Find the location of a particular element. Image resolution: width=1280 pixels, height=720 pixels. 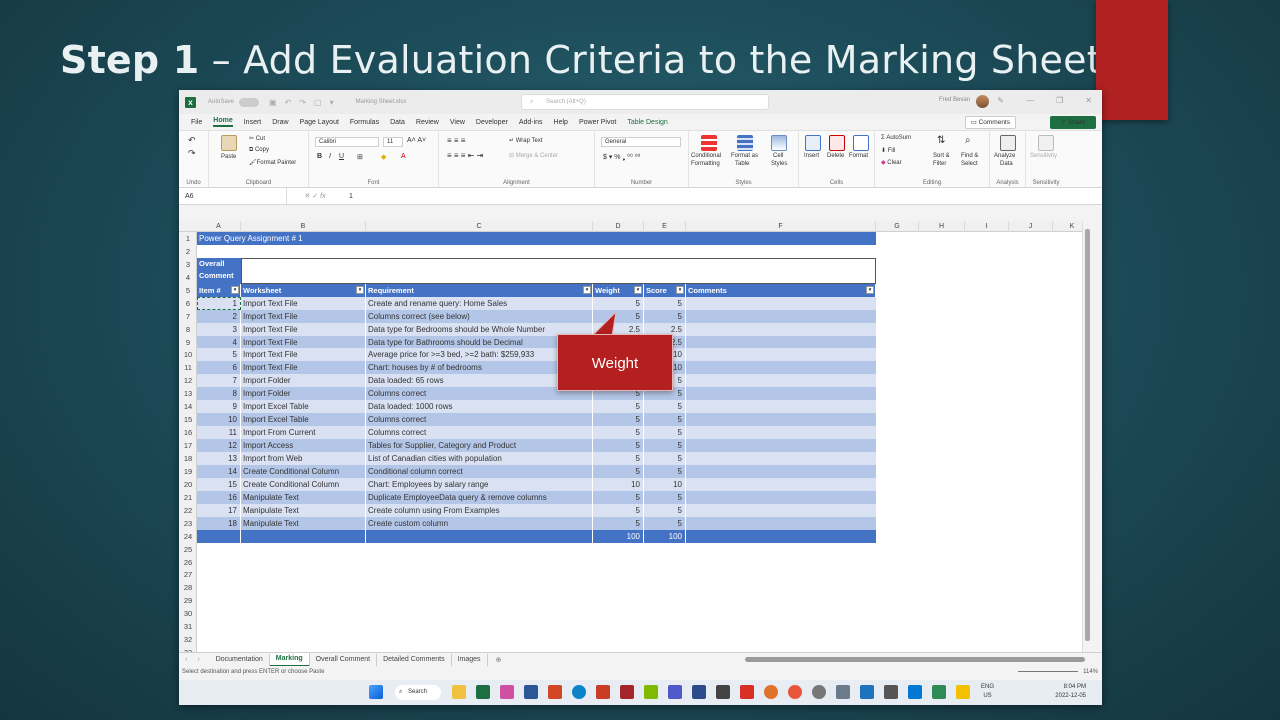

row-header: 18 is located at coordinates (188, 458).